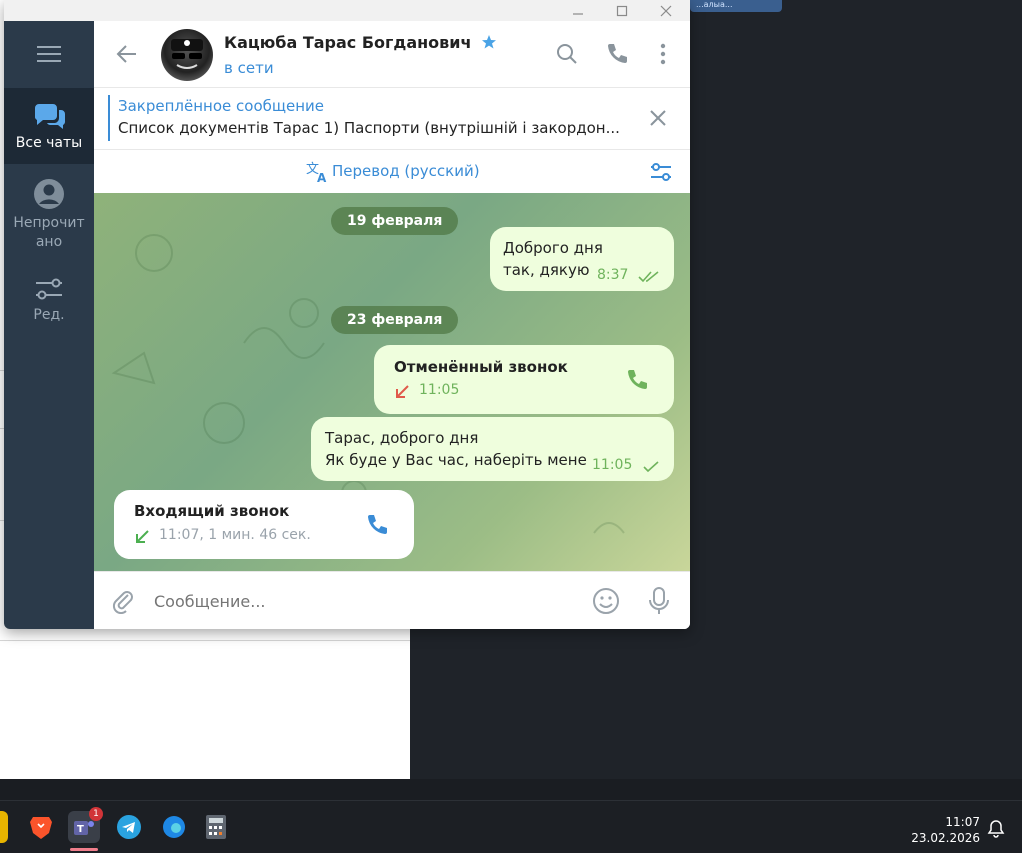 The width and height of the screenshot is (1022, 853). I want to click on search-icon, so click(567, 54).